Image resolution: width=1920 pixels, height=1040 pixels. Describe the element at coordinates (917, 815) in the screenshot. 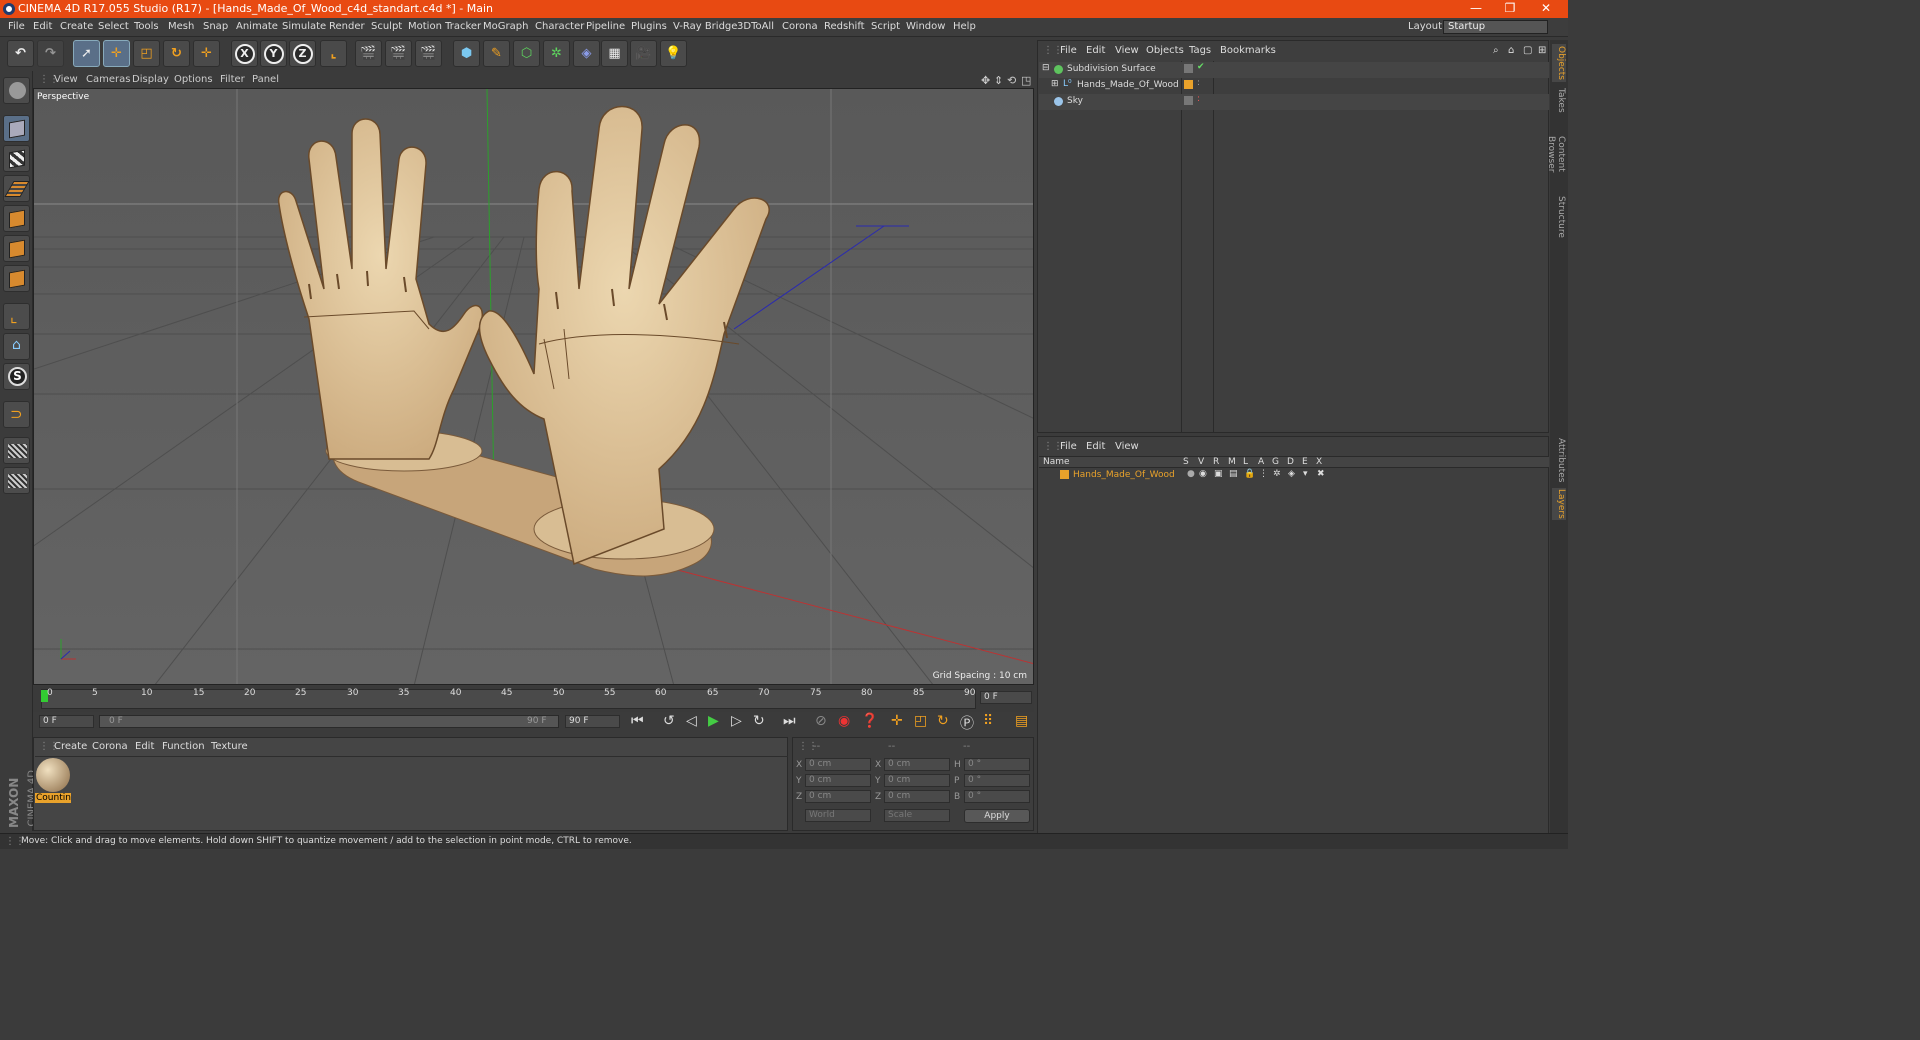

I see `coord-scale-select: Scale` at that location.